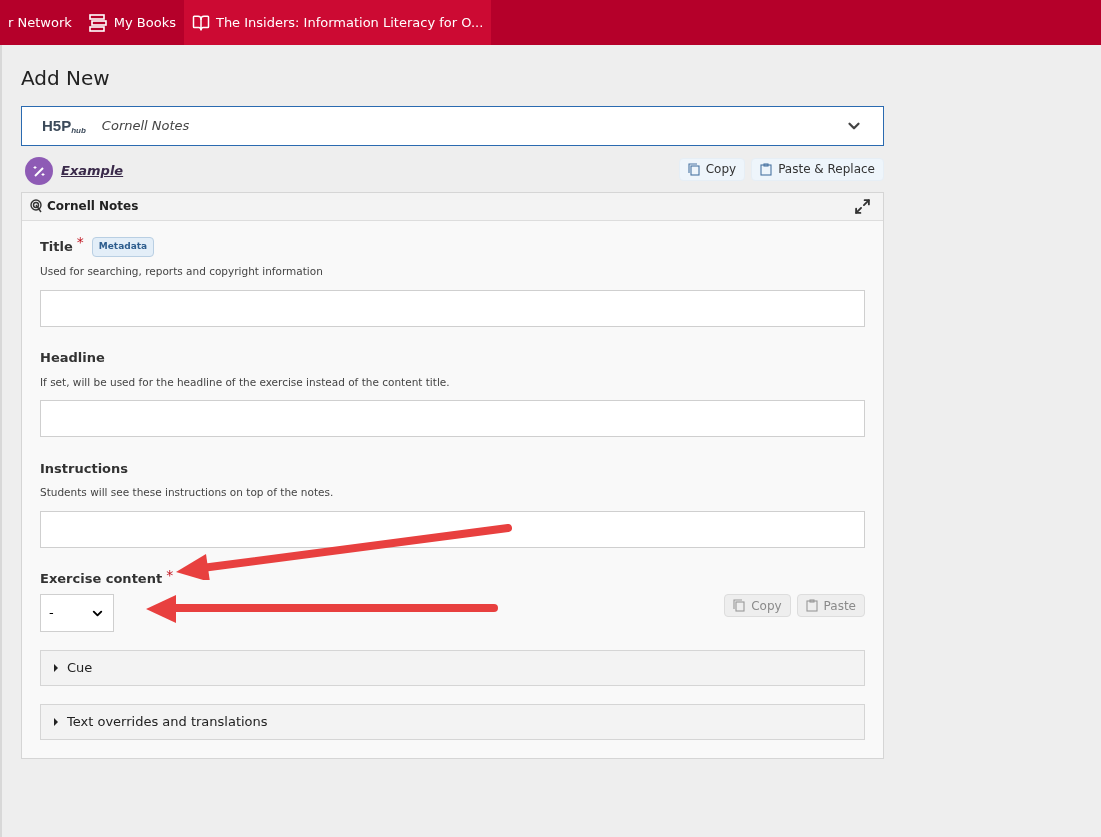 The height and width of the screenshot is (837, 1101). Describe the element at coordinates (144, 22) in the screenshot. I see `nav-tab-label: My Books` at that location.